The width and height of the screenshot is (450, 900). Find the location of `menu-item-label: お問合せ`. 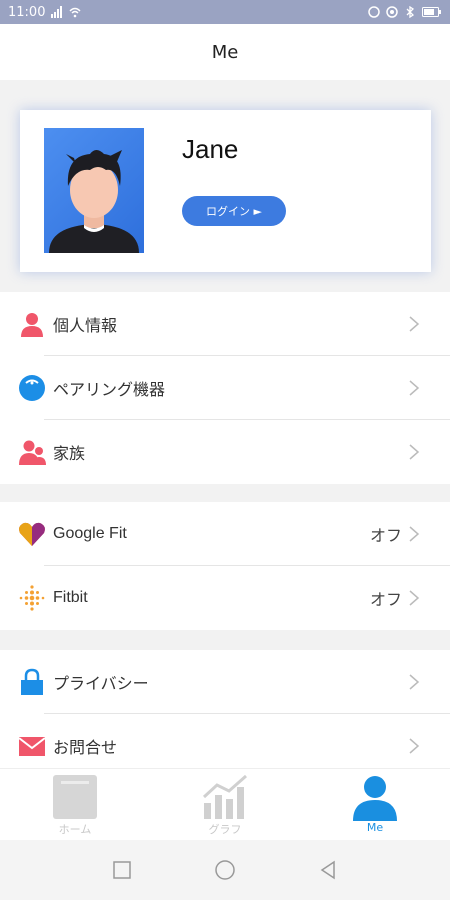

menu-item-label: お問合せ is located at coordinates (85, 747).